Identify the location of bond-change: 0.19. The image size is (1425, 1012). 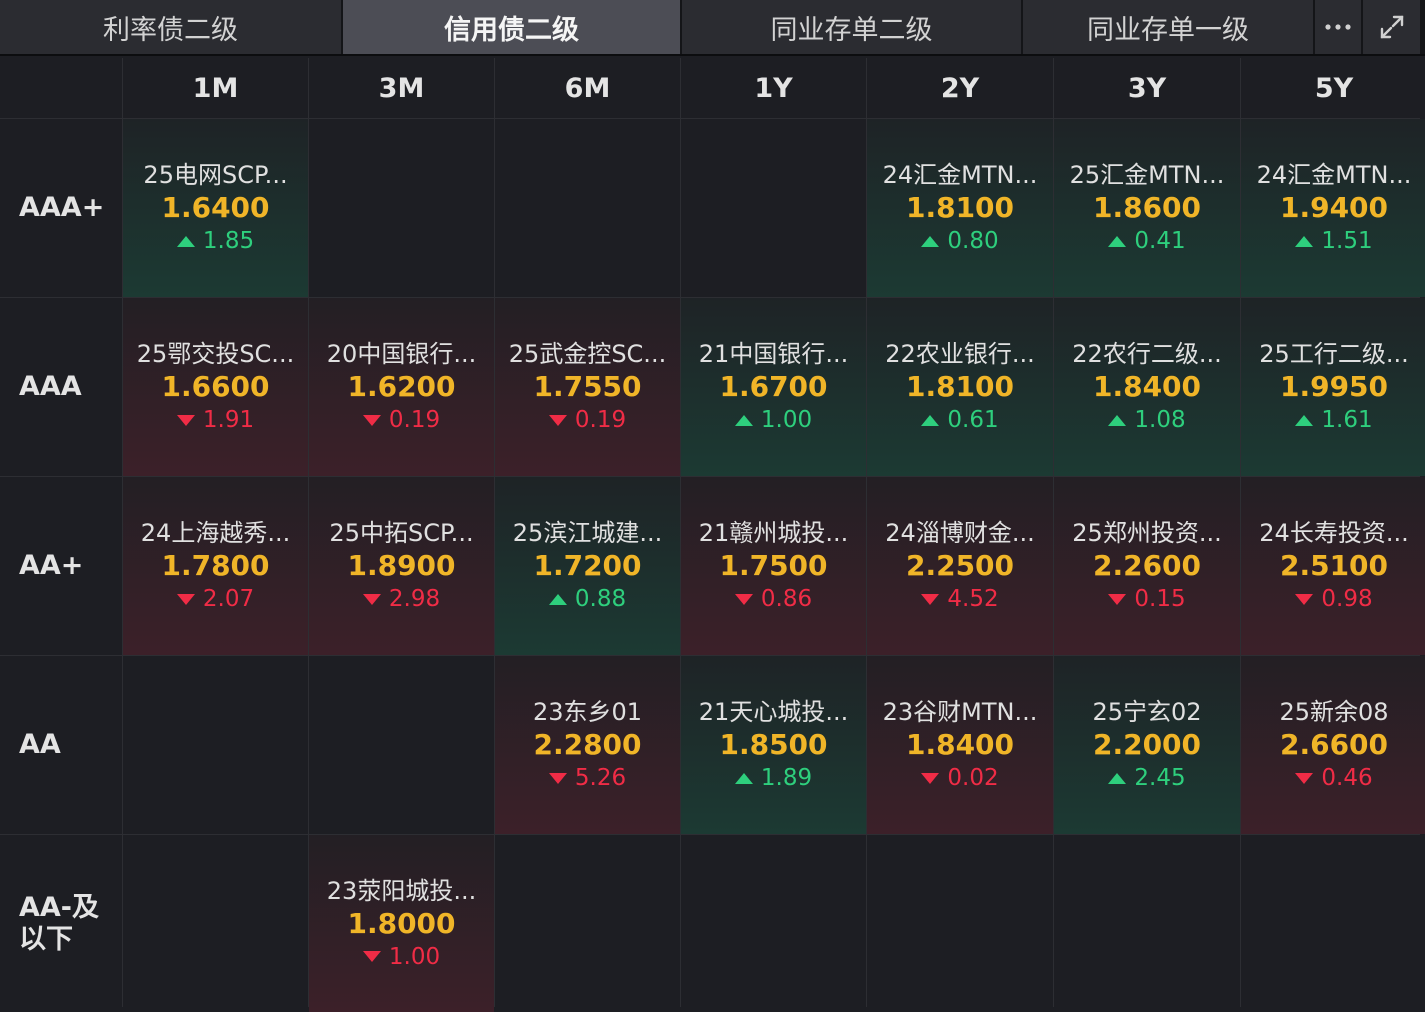
(587, 420).